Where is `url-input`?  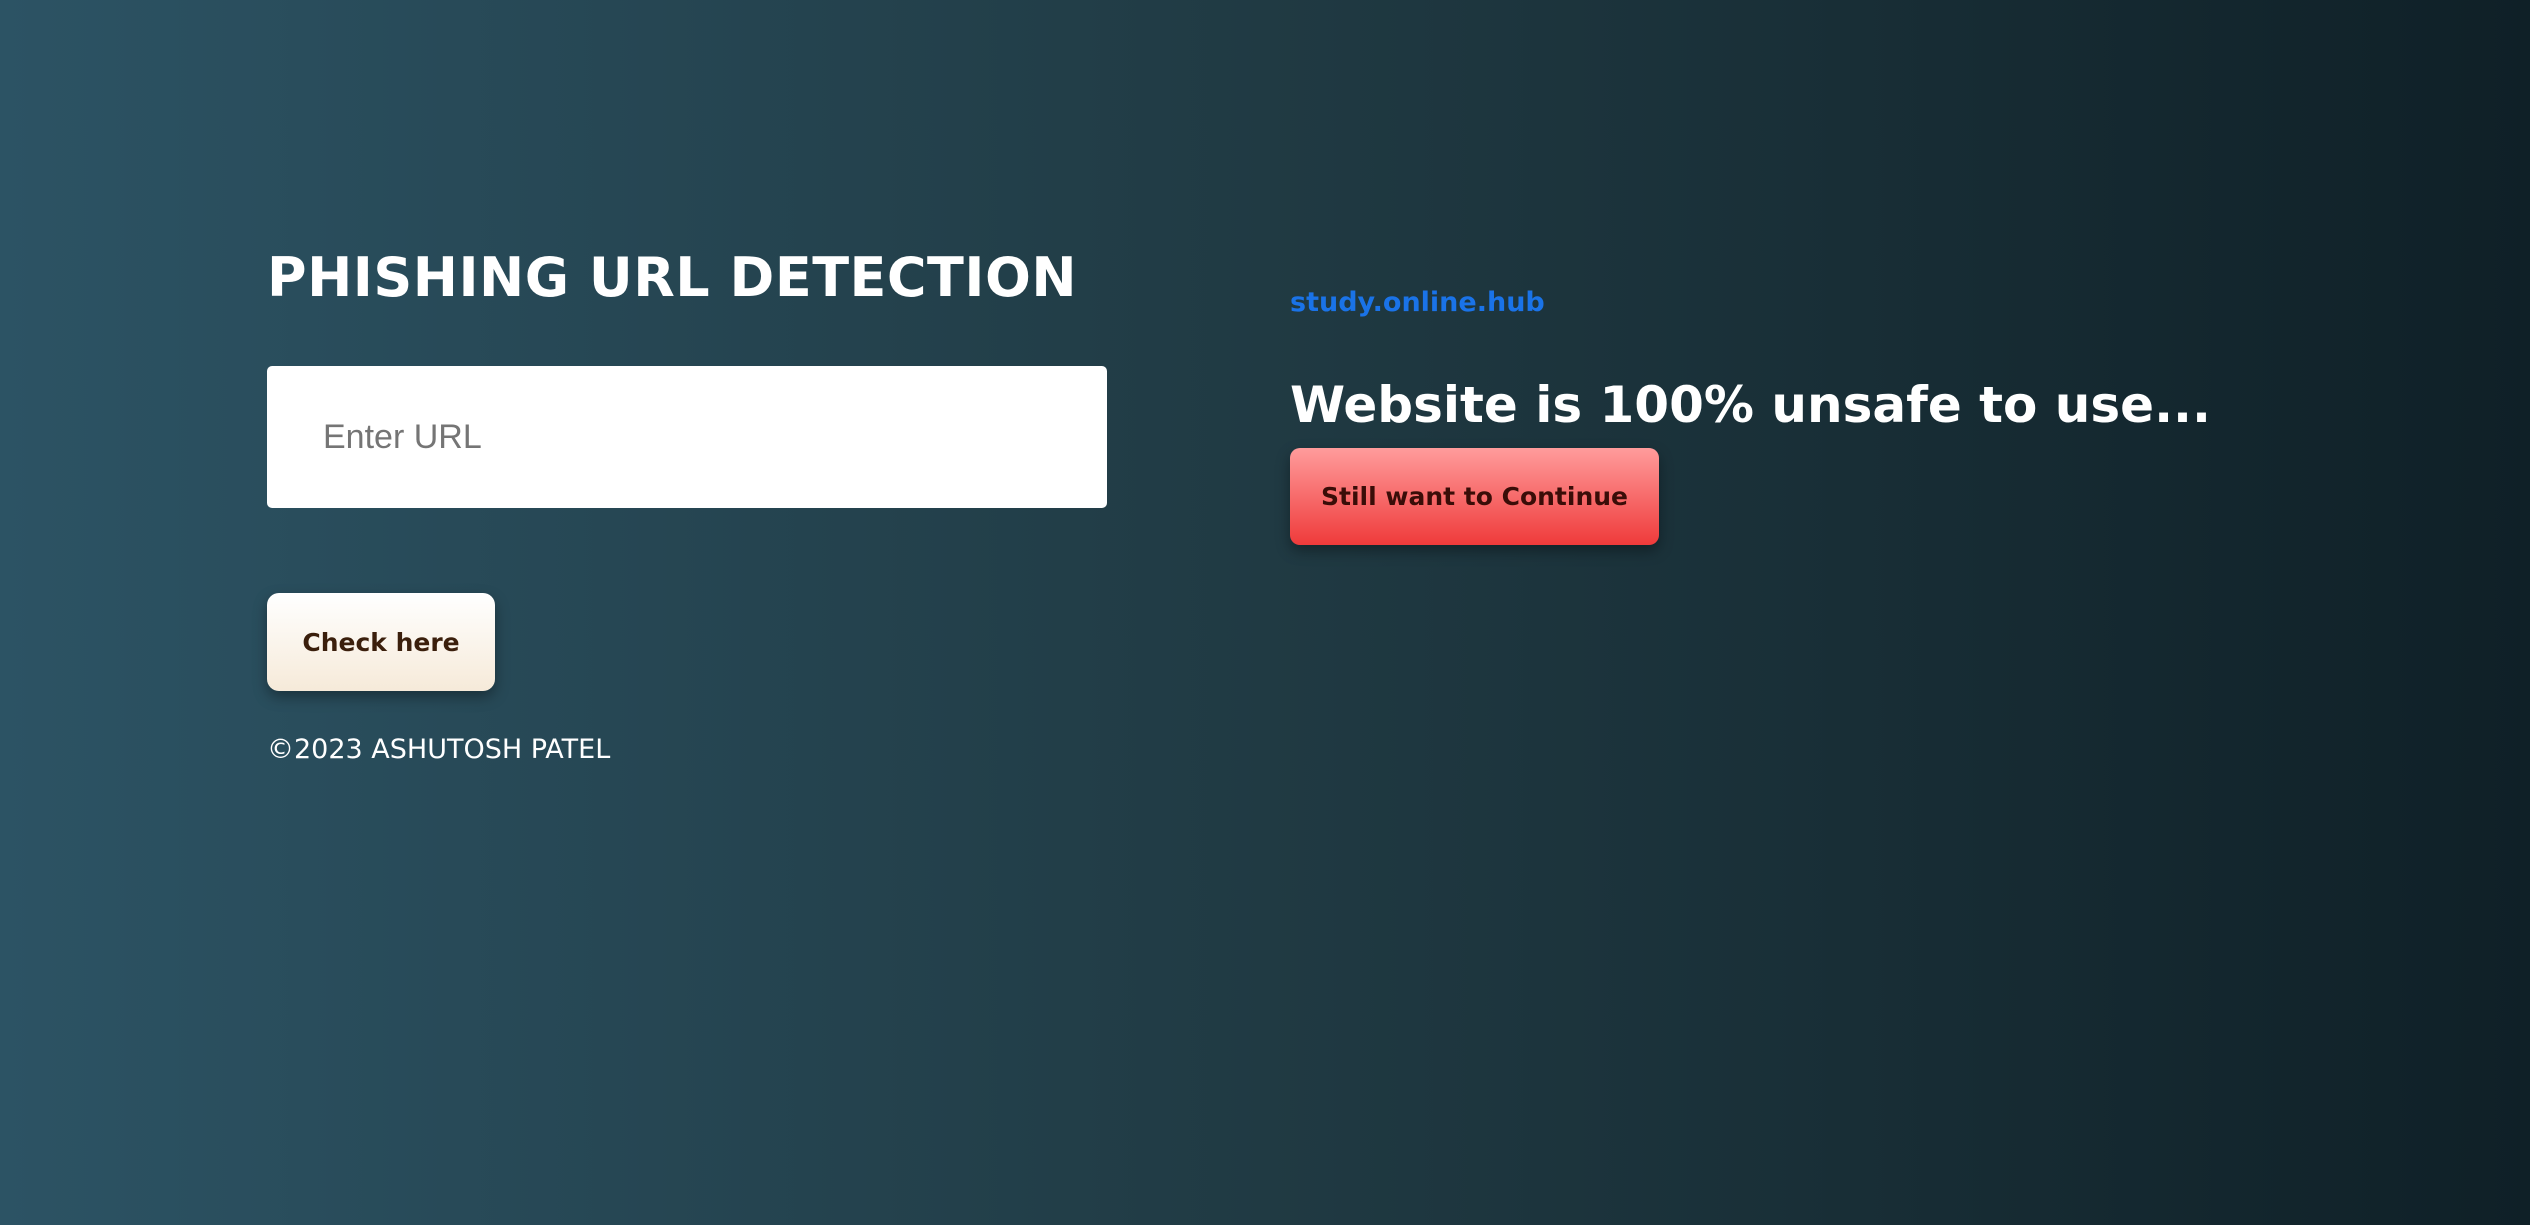 url-input is located at coordinates (687, 437).